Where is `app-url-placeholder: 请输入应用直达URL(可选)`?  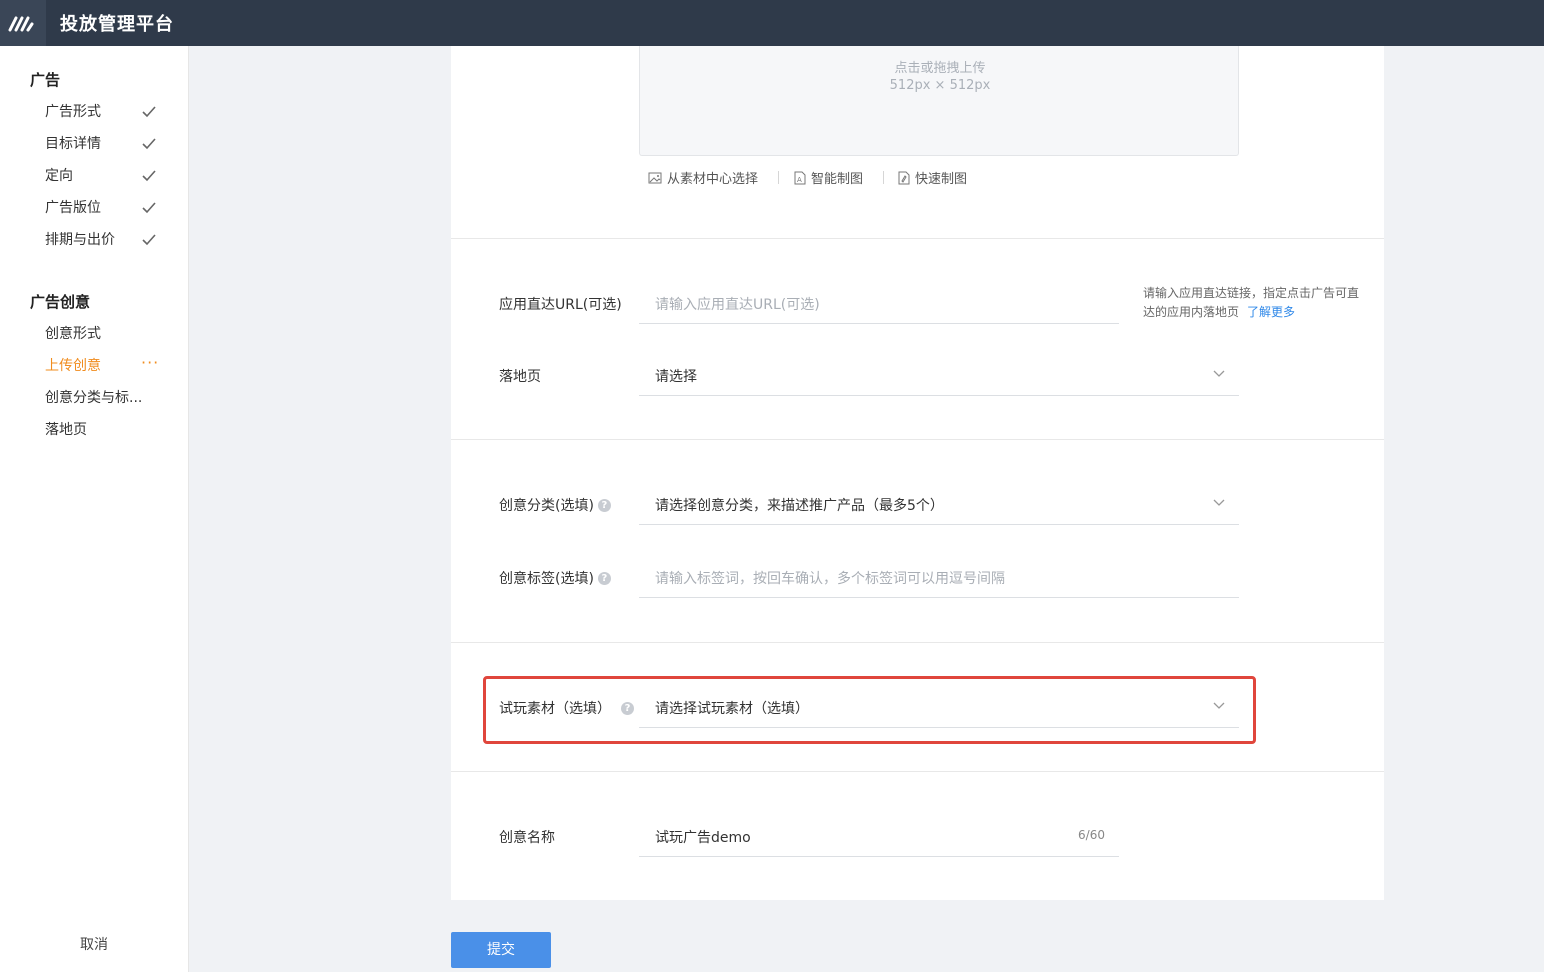
app-url-placeholder: 请输入应用直达URL(可选) is located at coordinates (737, 305).